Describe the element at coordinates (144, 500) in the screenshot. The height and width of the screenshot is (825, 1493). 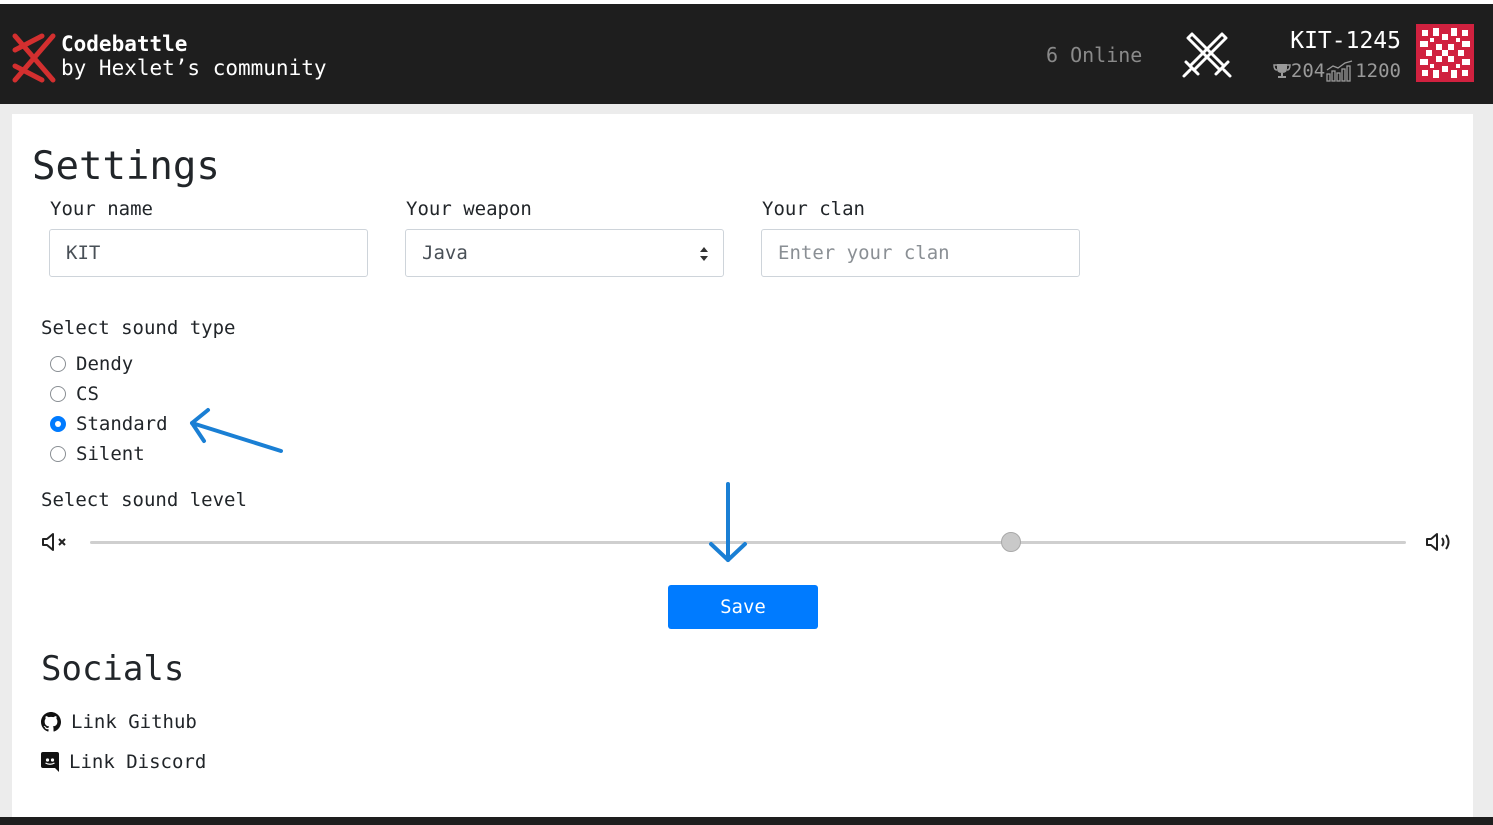
I see `sound-level-label: Select sound level` at that location.